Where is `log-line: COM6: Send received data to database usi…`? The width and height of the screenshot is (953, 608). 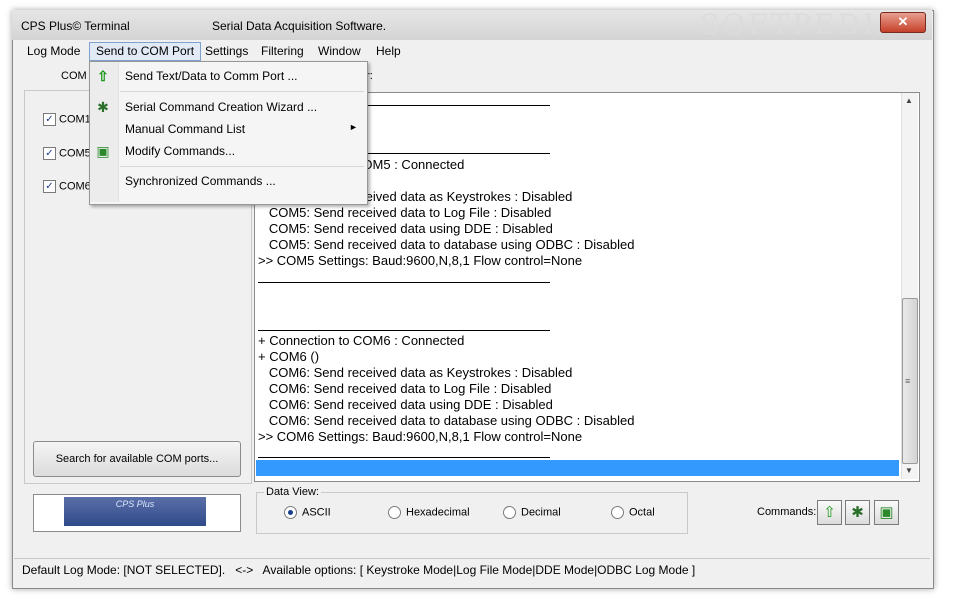
log-line: COM6: Send received data to database usi… is located at coordinates (446, 420).